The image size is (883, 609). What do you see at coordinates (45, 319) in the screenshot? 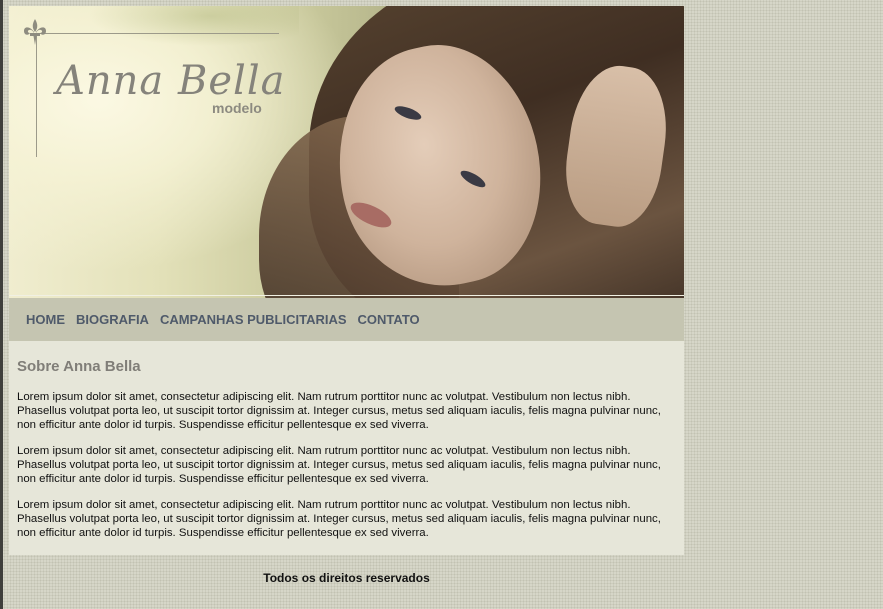
I see `nav-item-home: HOME` at bounding box center [45, 319].